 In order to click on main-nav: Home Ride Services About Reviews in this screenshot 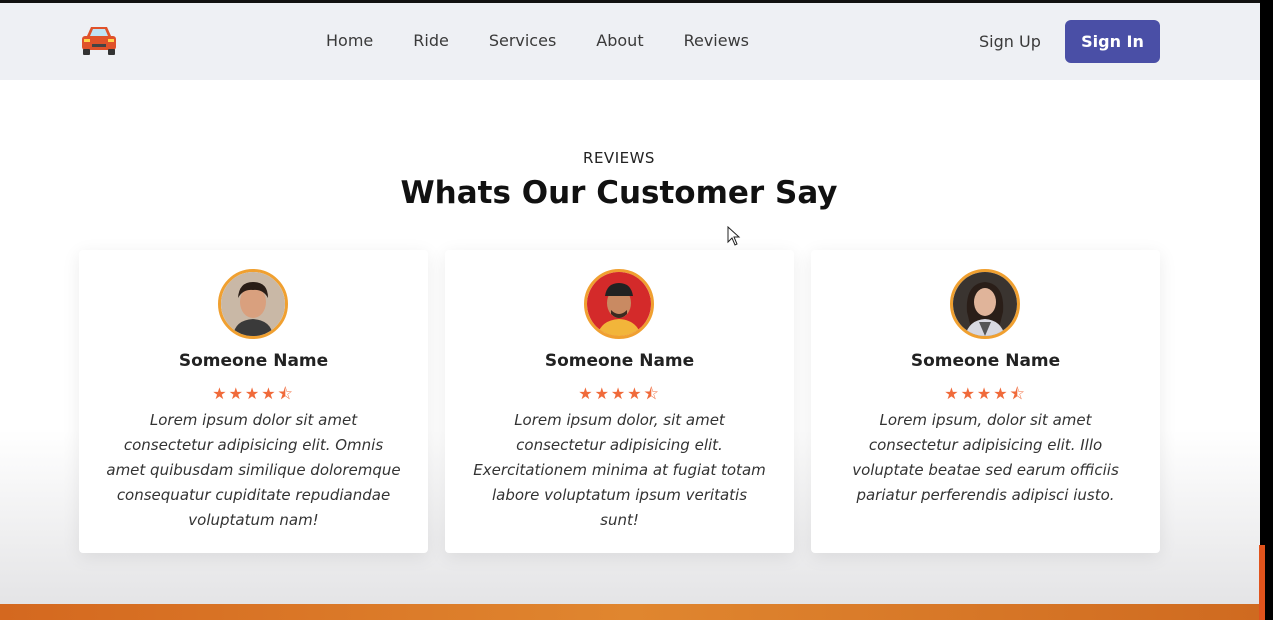, I will do `click(557, 40)`.